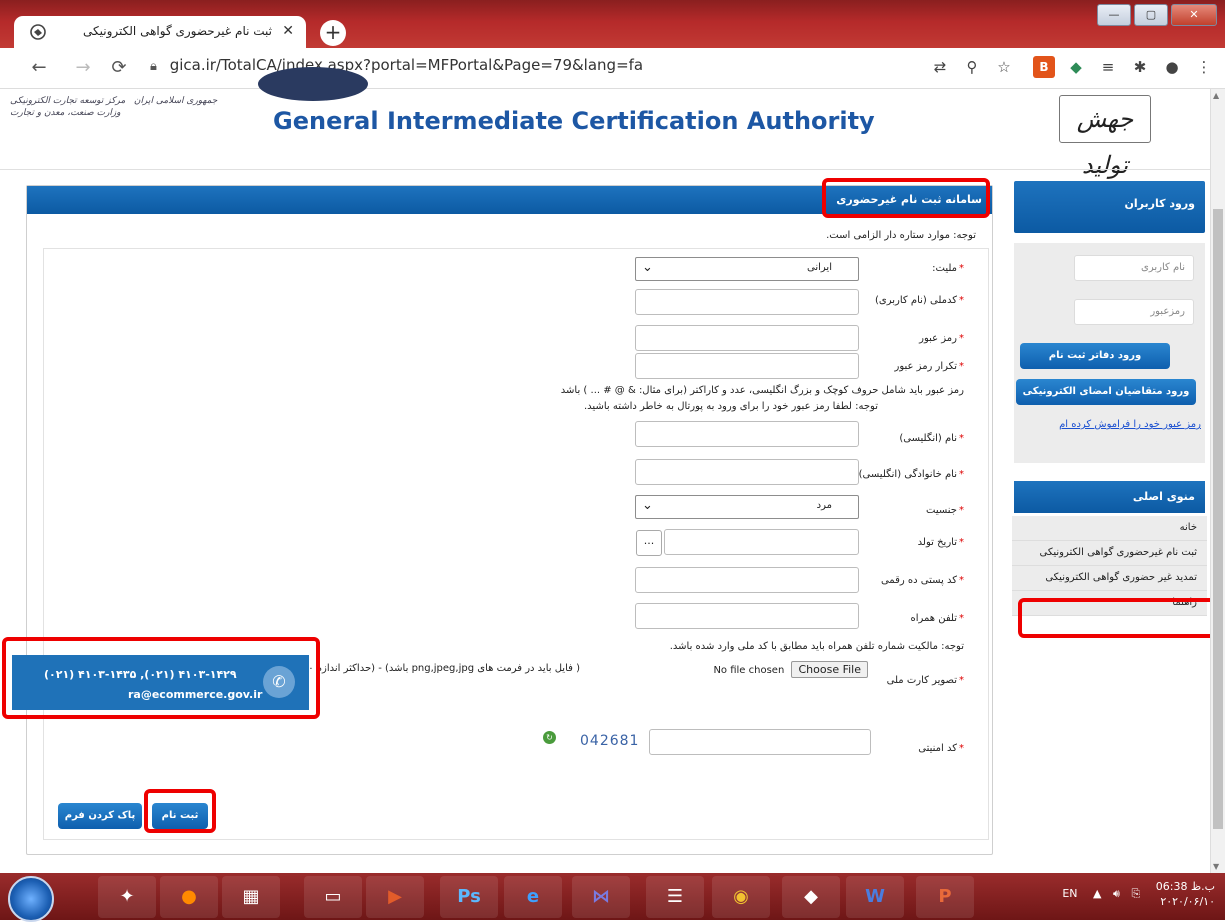 The width and height of the screenshot is (1225, 922). I want to click on national-id-input, so click(747, 302).